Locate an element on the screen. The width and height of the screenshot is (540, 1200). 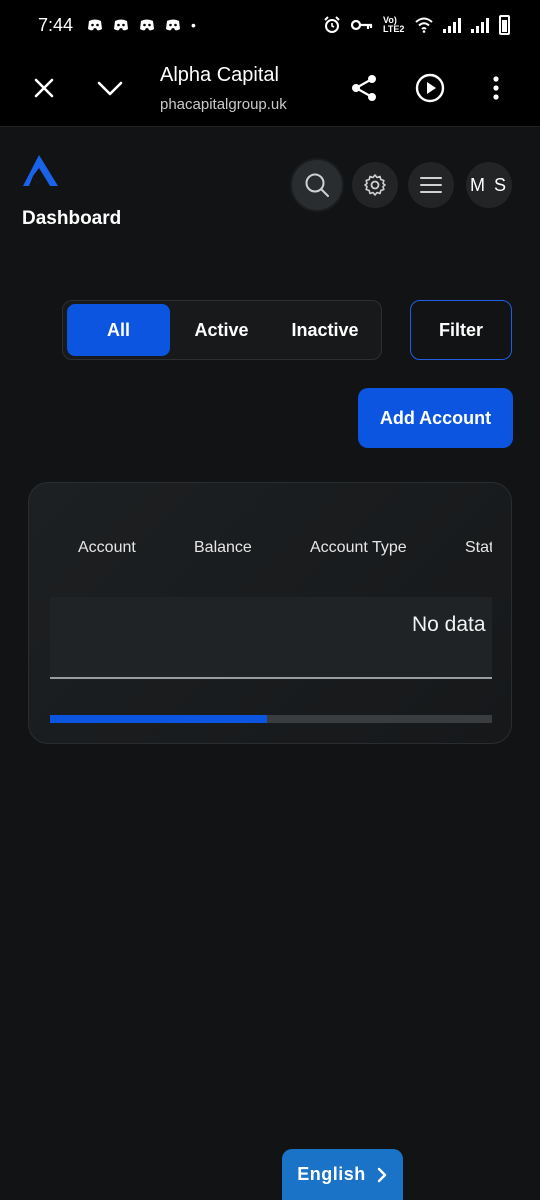
language-label: English is located at coordinates (331, 1174).